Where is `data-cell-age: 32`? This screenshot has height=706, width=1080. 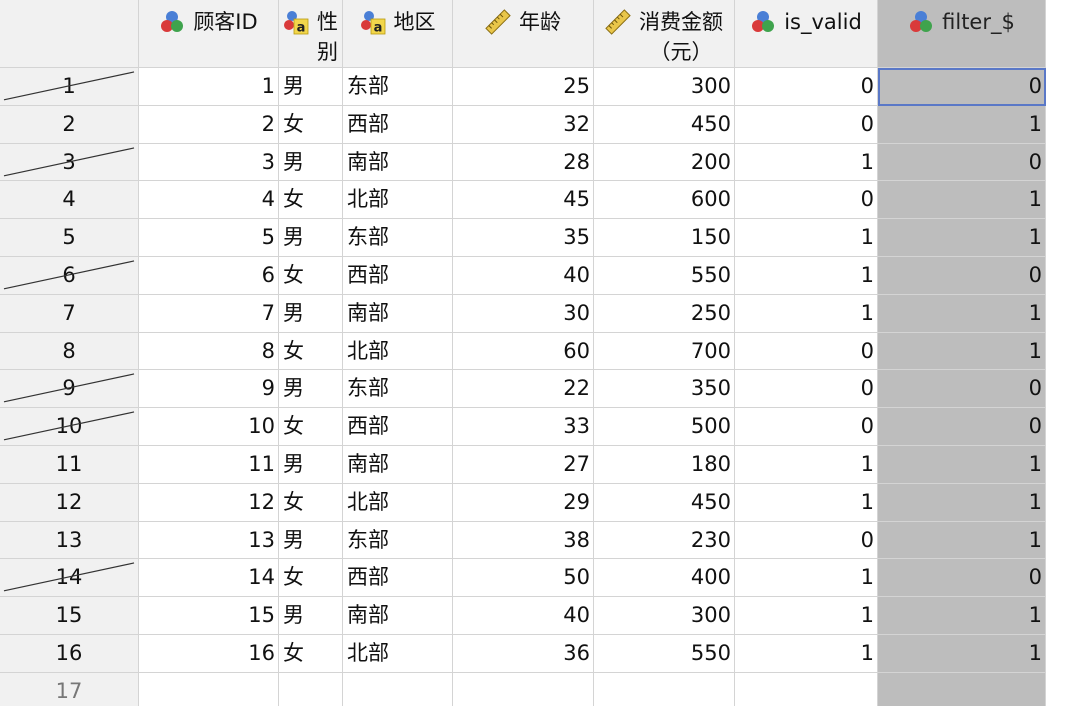
data-cell-age: 32 is located at coordinates (523, 124).